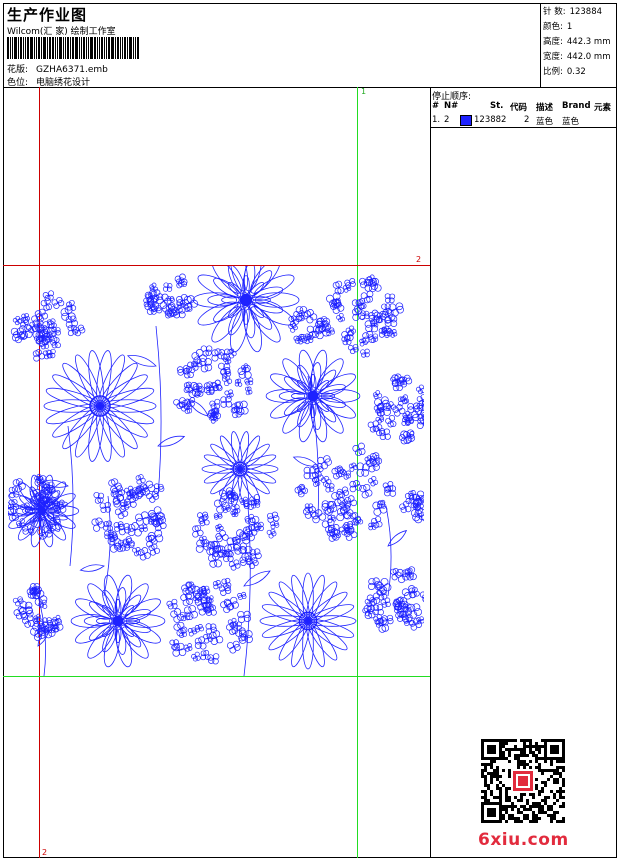  I want to click on stitches-value: 123884, so click(586, 12).